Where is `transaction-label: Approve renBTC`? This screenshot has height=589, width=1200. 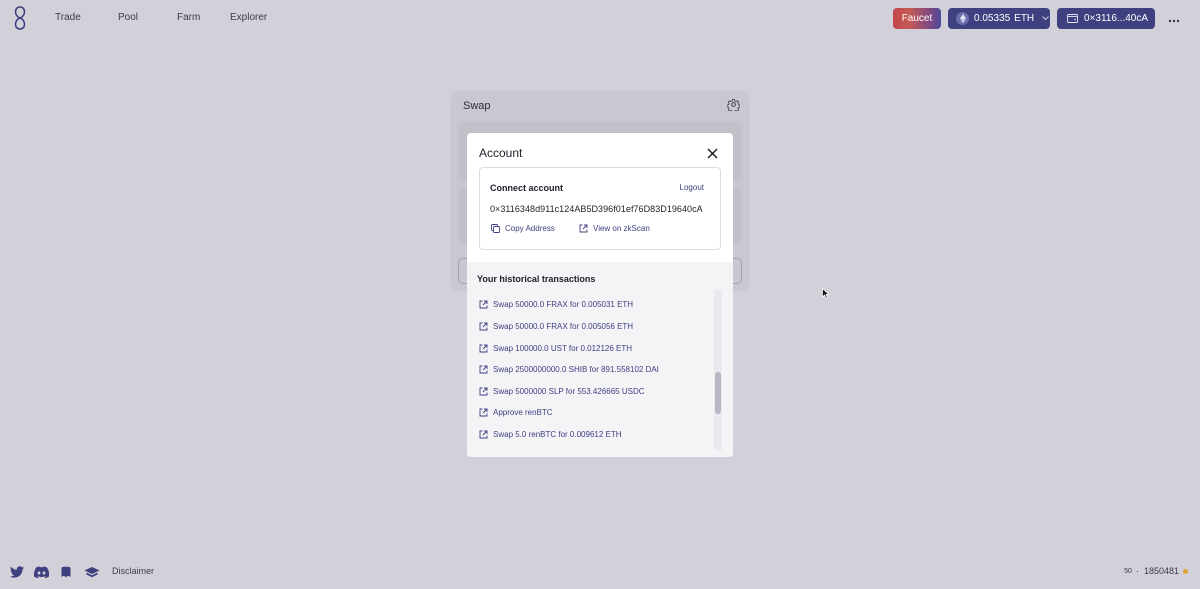 transaction-label: Approve renBTC is located at coordinates (523, 412).